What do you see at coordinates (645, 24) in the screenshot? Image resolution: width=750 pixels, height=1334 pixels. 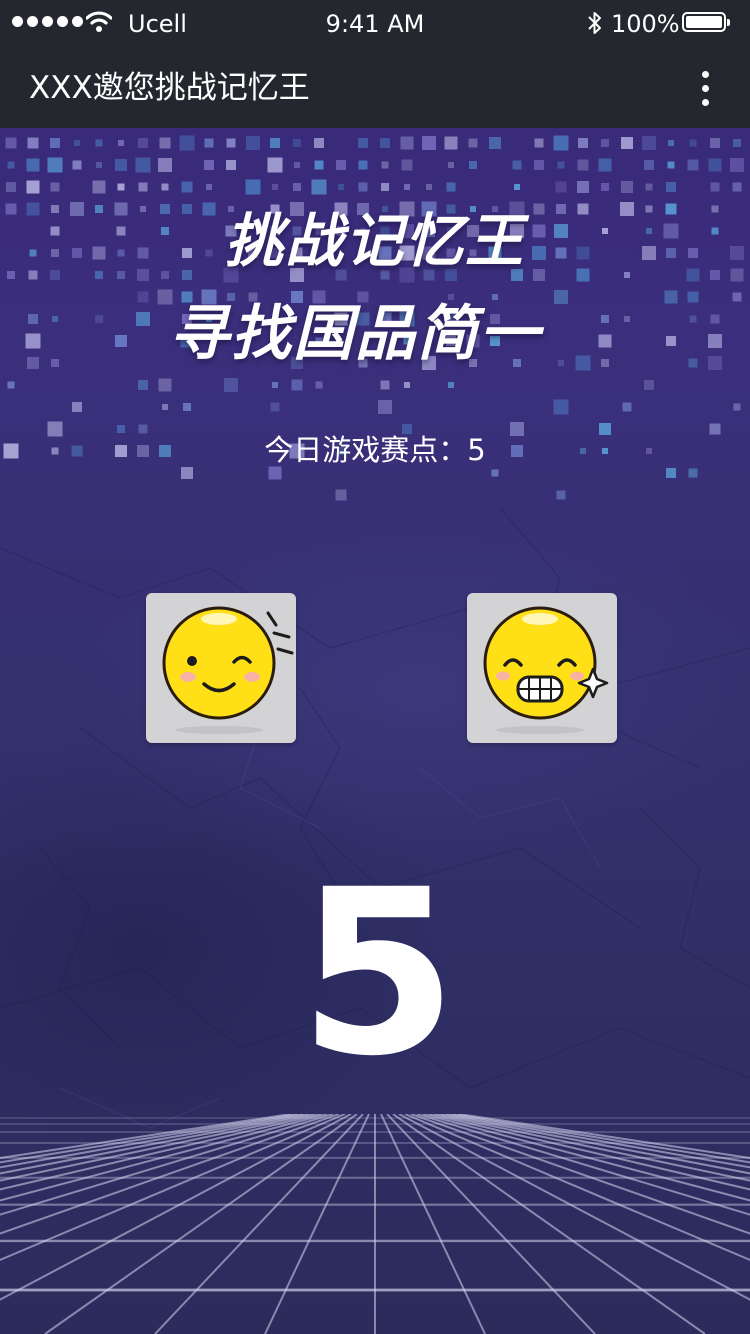 I see `battery-percentage: 100%` at bounding box center [645, 24].